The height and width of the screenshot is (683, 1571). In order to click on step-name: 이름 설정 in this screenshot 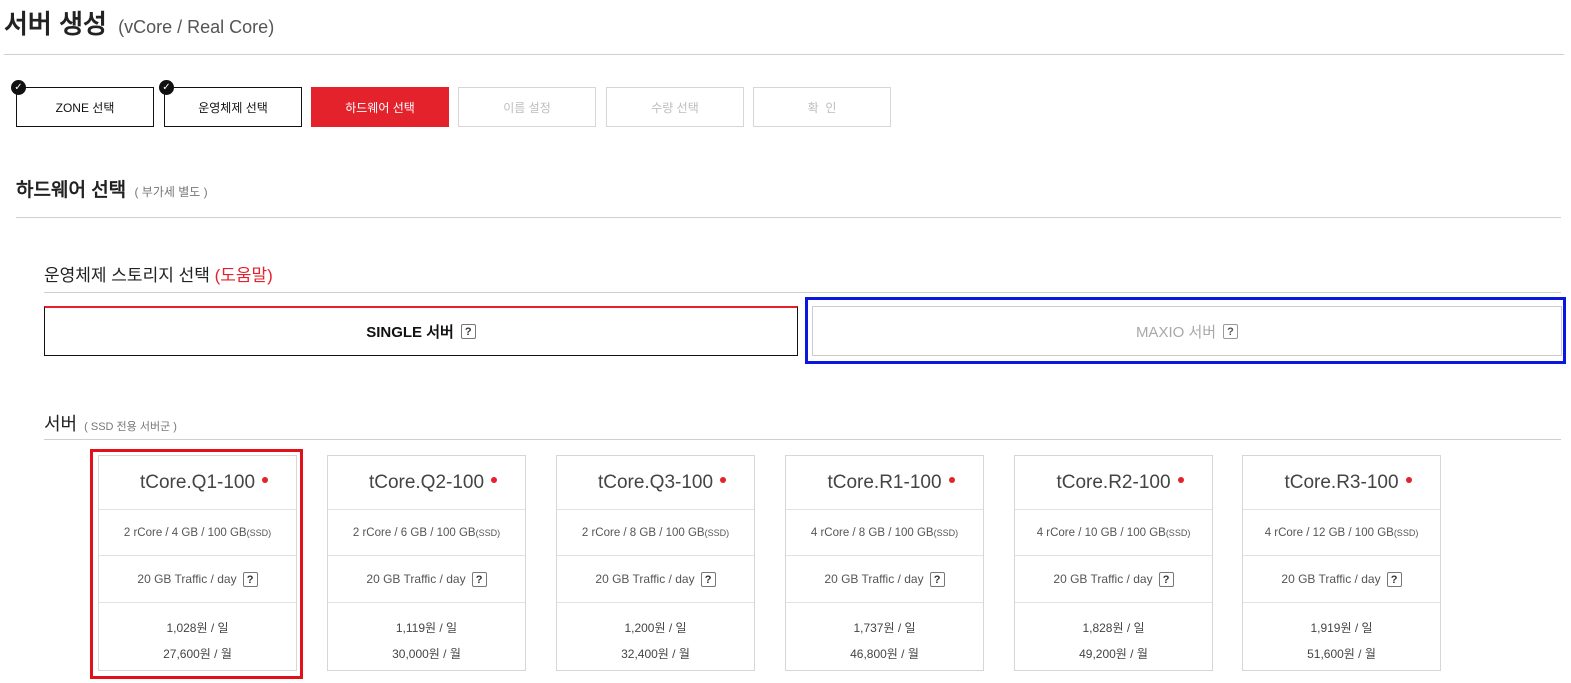, I will do `click(527, 107)`.